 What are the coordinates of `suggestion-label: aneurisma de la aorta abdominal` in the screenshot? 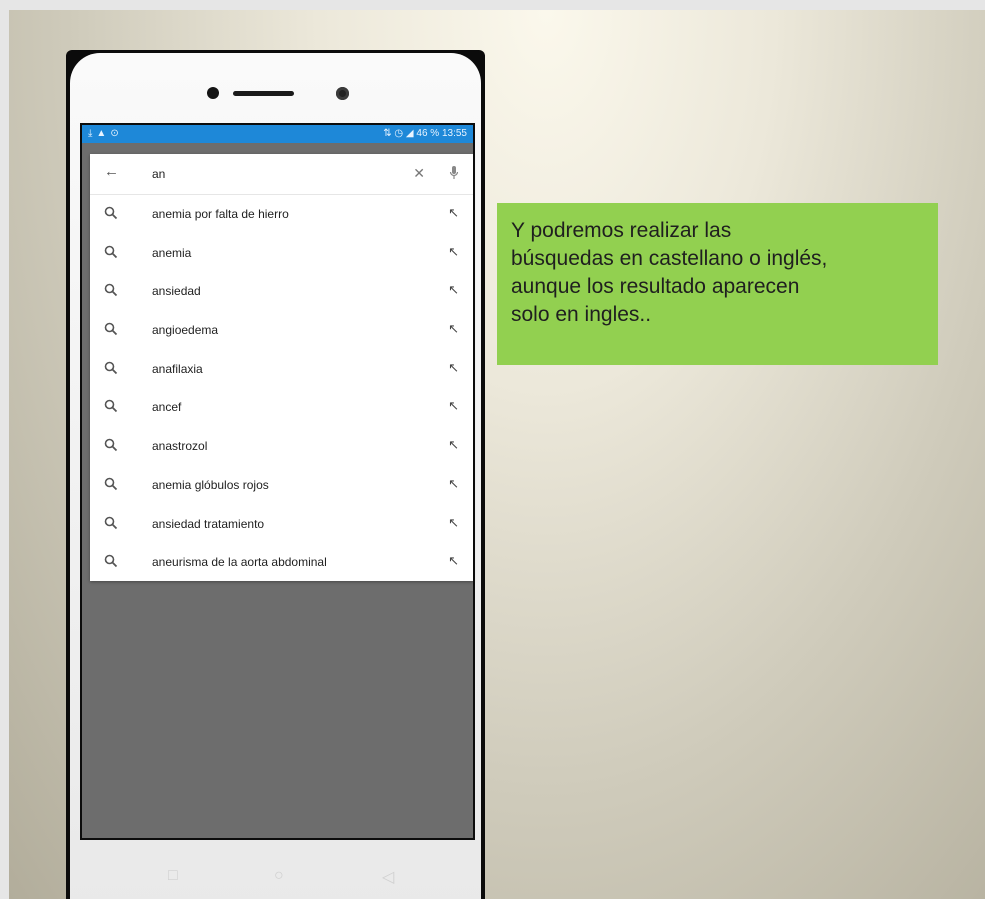 It's located at (239, 562).